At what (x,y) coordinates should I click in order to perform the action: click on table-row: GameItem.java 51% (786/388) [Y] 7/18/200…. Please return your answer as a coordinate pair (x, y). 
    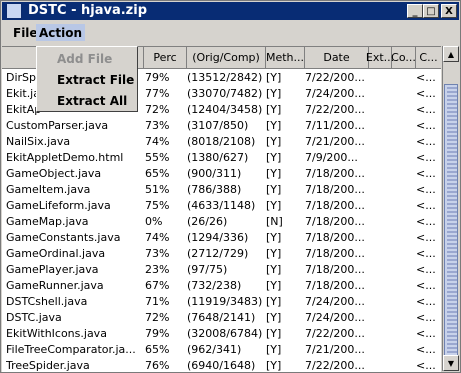
    Looking at the image, I should click on (221, 189).